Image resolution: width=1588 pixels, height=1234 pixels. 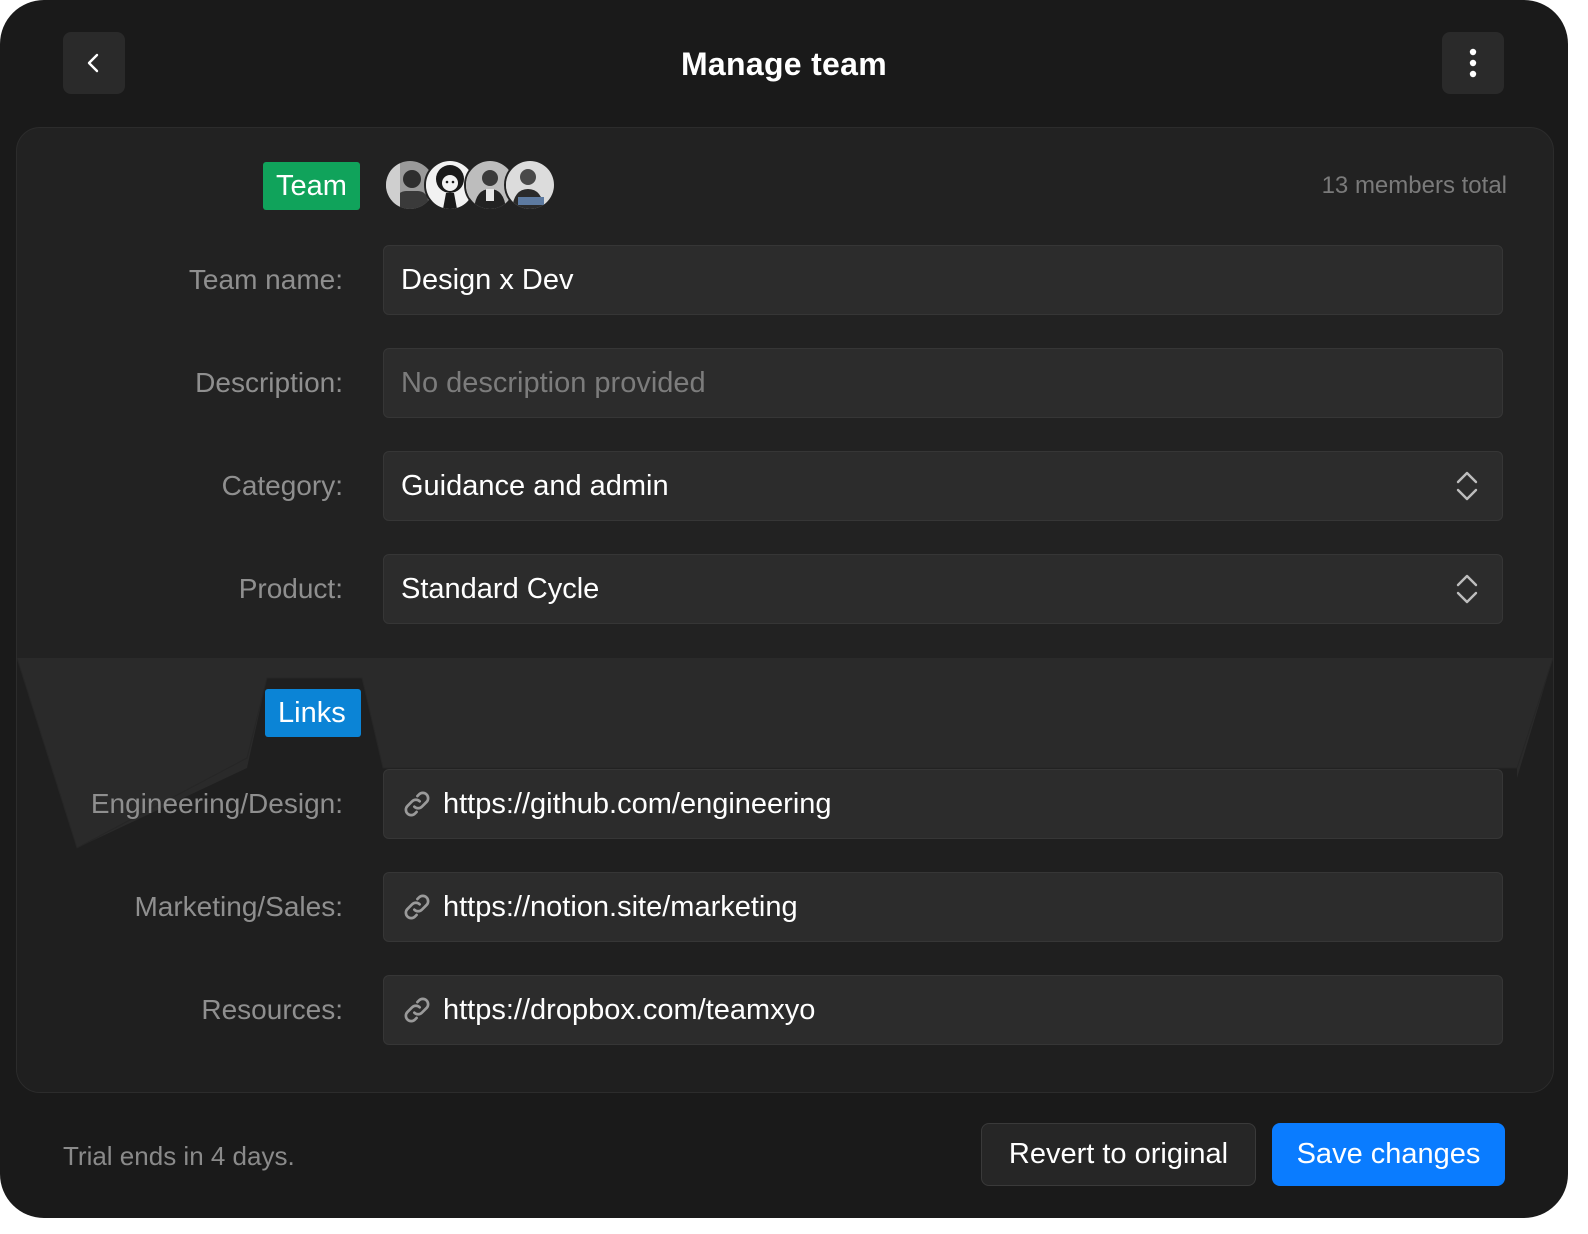 What do you see at coordinates (269, 382) in the screenshot?
I see `description-label: Description:` at bounding box center [269, 382].